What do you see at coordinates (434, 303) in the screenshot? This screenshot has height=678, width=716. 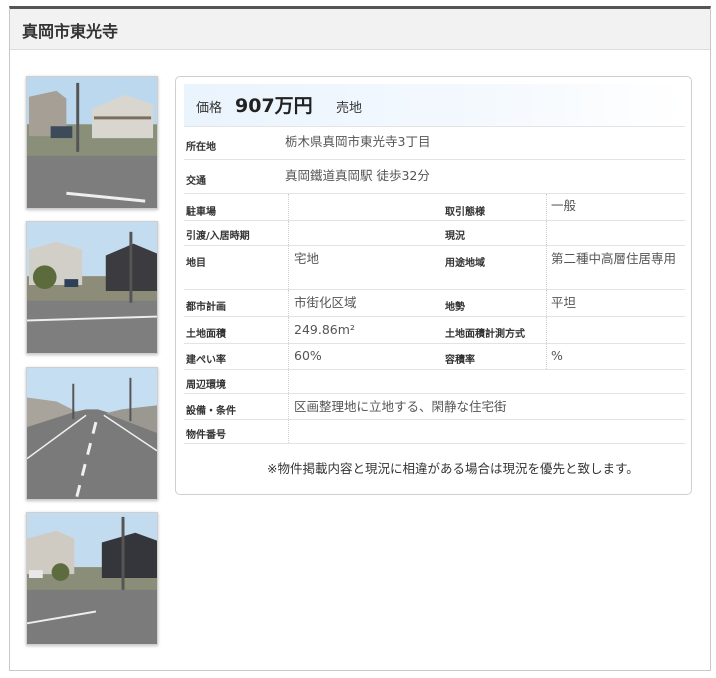 I see `detail-row-city-planning: 都市計画 市街化区域 地勢 平坦` at bounding box center [434, 303].